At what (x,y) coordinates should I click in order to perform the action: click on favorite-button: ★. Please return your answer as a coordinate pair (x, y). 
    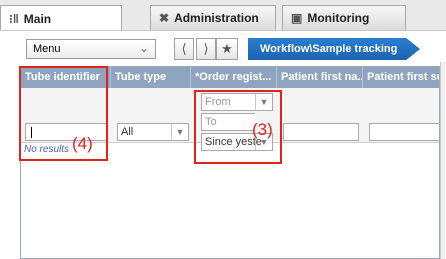
    Looking at the image, I should click on (227, 49).